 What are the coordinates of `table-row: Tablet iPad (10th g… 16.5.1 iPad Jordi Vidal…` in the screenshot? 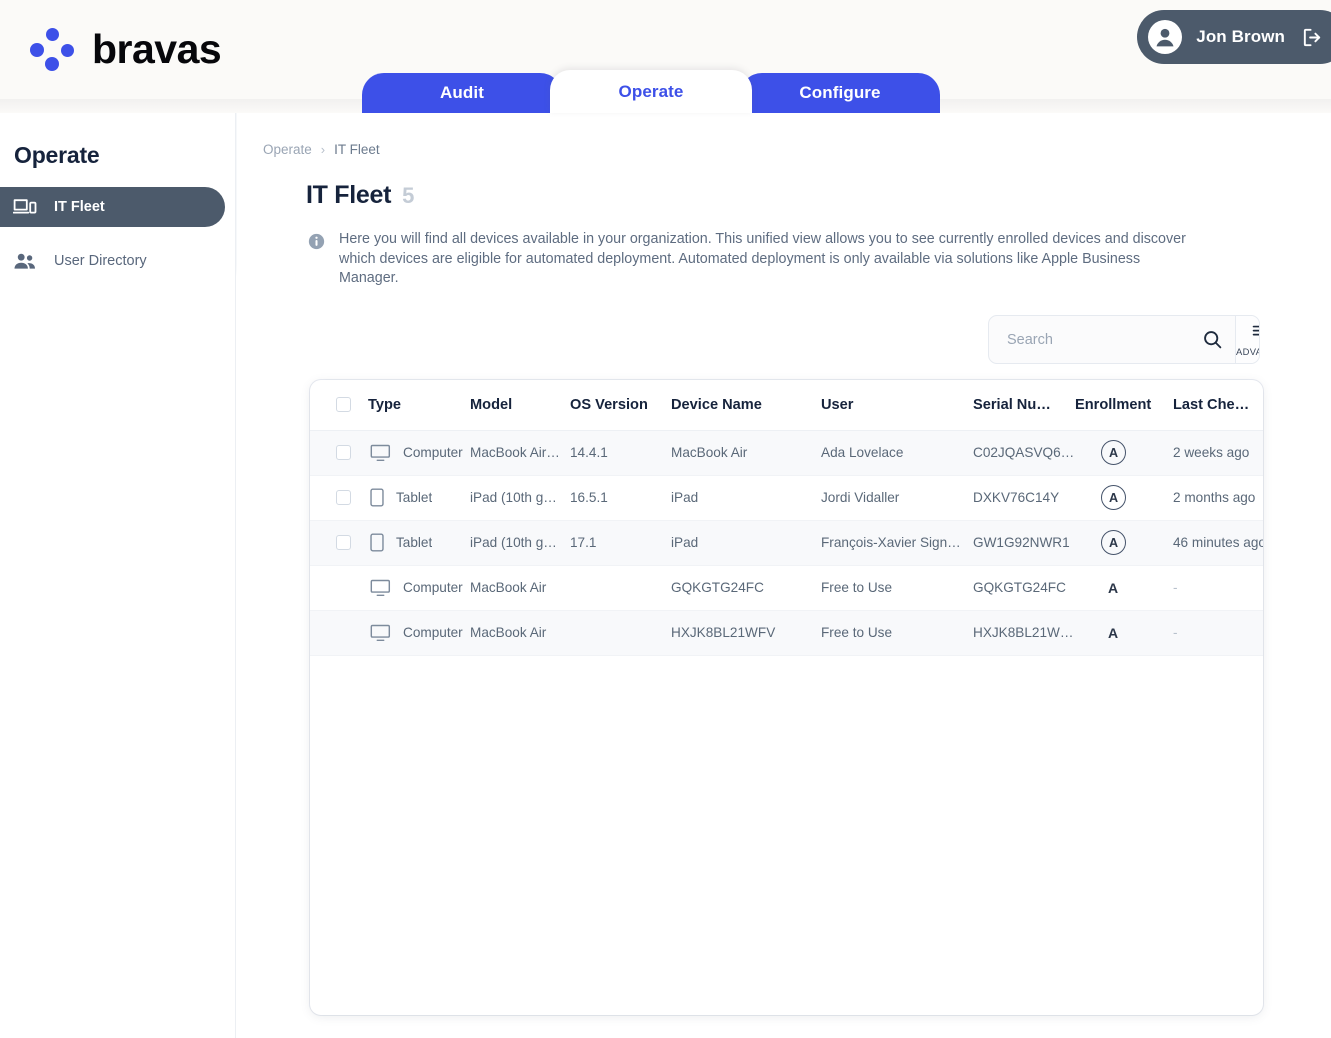 It's located at (786, 498).